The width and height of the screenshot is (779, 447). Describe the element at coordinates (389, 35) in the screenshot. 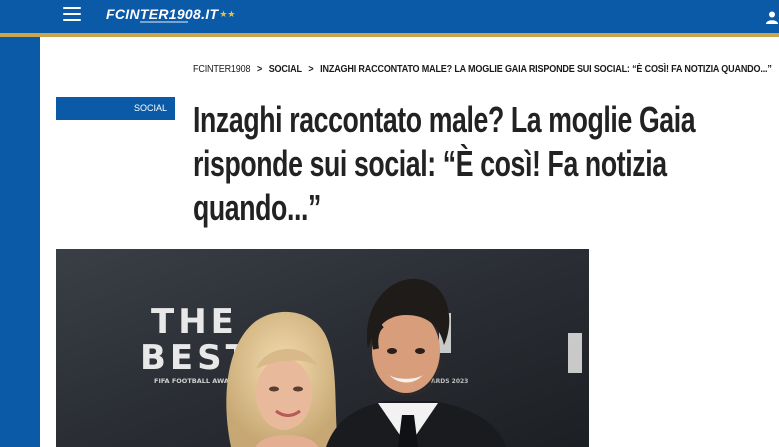

I see `header-gold-stripe` at that location.